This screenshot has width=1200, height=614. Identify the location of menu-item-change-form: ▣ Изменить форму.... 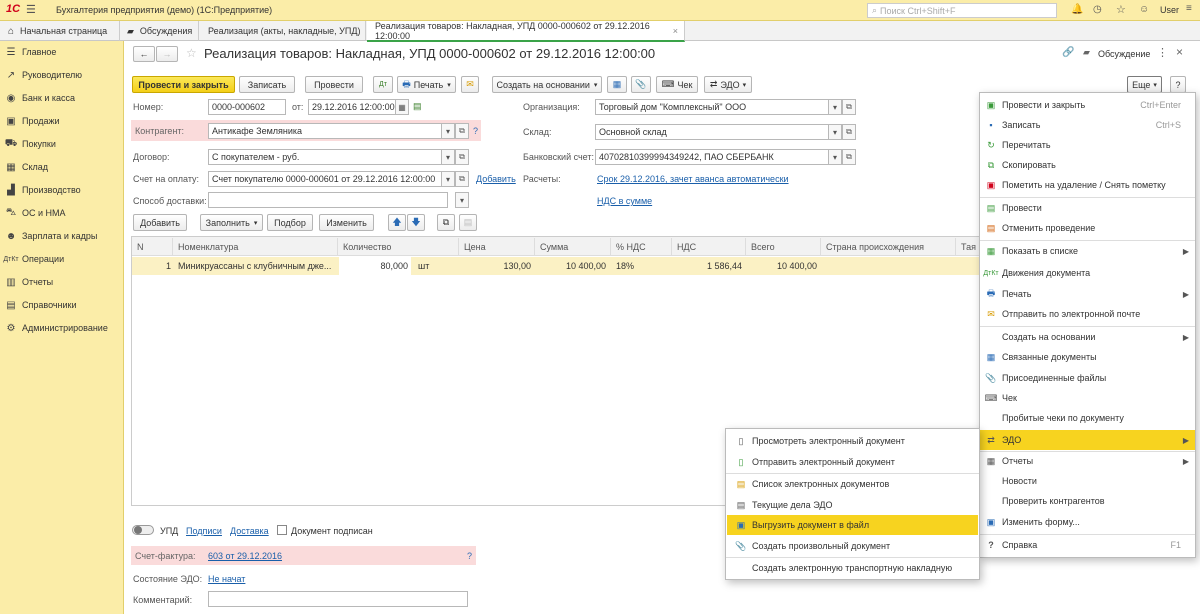
(1087, 522).